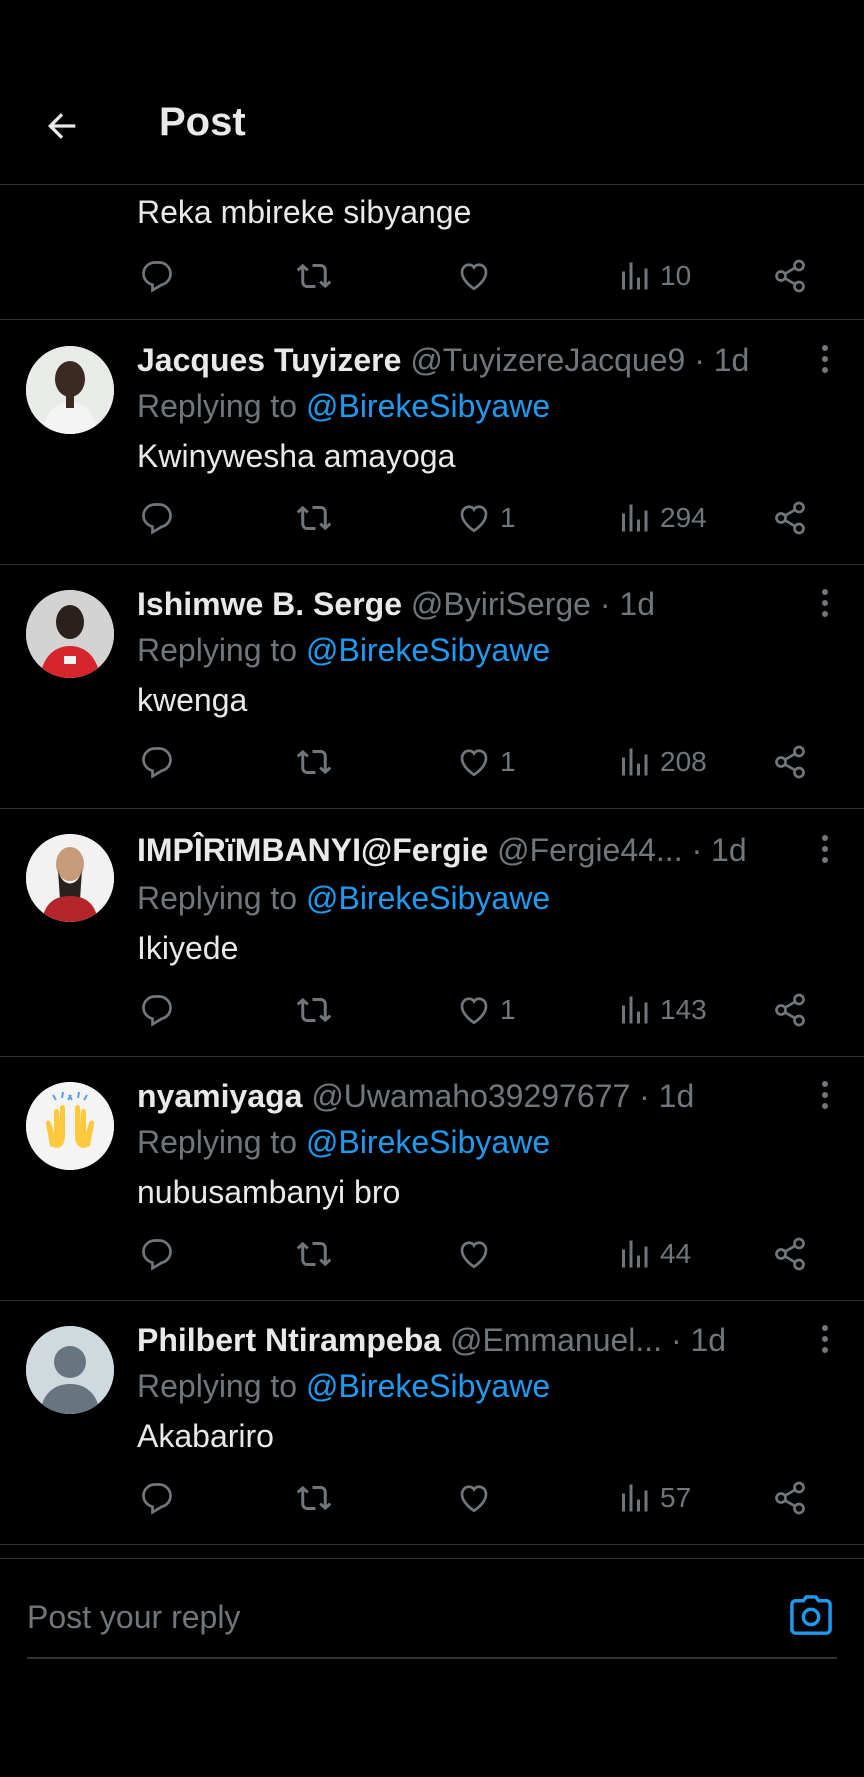  I want to click on display-name: nyamiyaga, so click(219, 1096).